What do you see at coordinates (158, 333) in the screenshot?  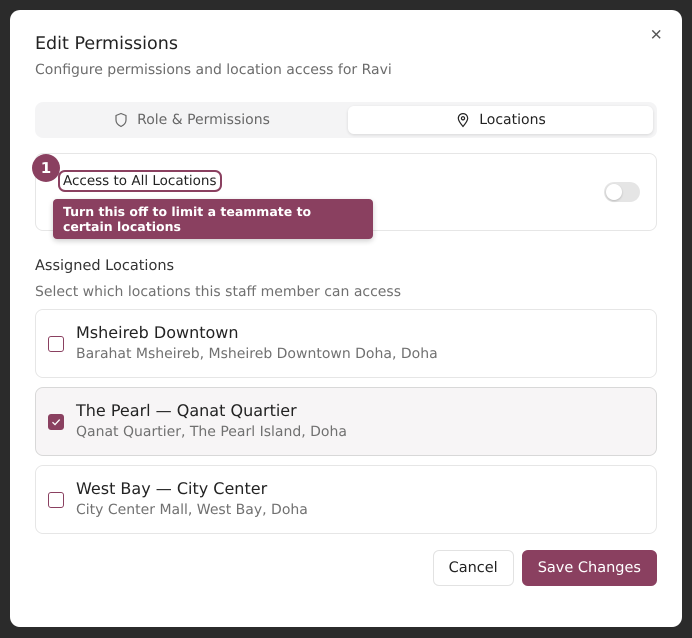 I see `location-name: Msheireb Downtown` at bounding box center [158, 333].